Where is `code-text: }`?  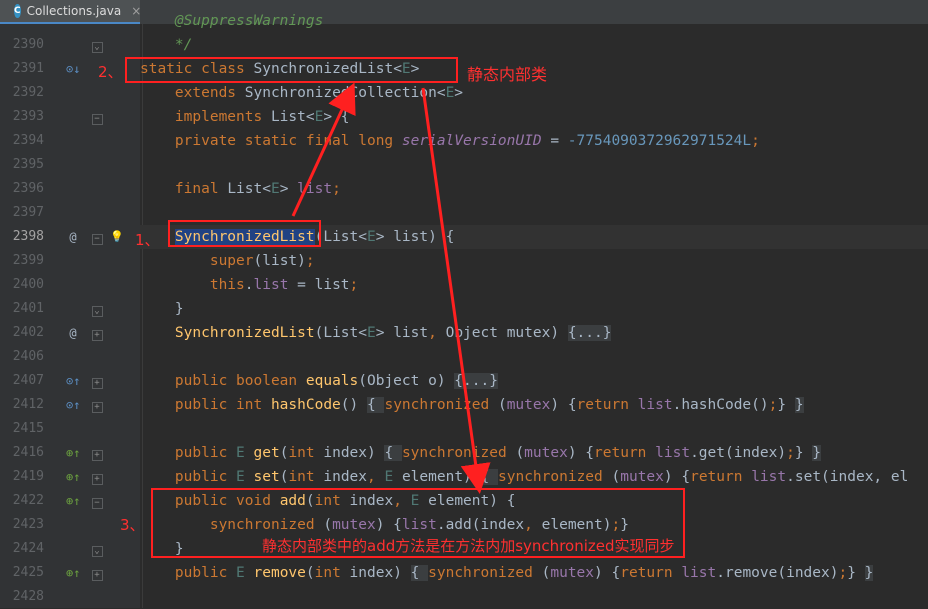 code-text: } is located at coordinates (534, 309).